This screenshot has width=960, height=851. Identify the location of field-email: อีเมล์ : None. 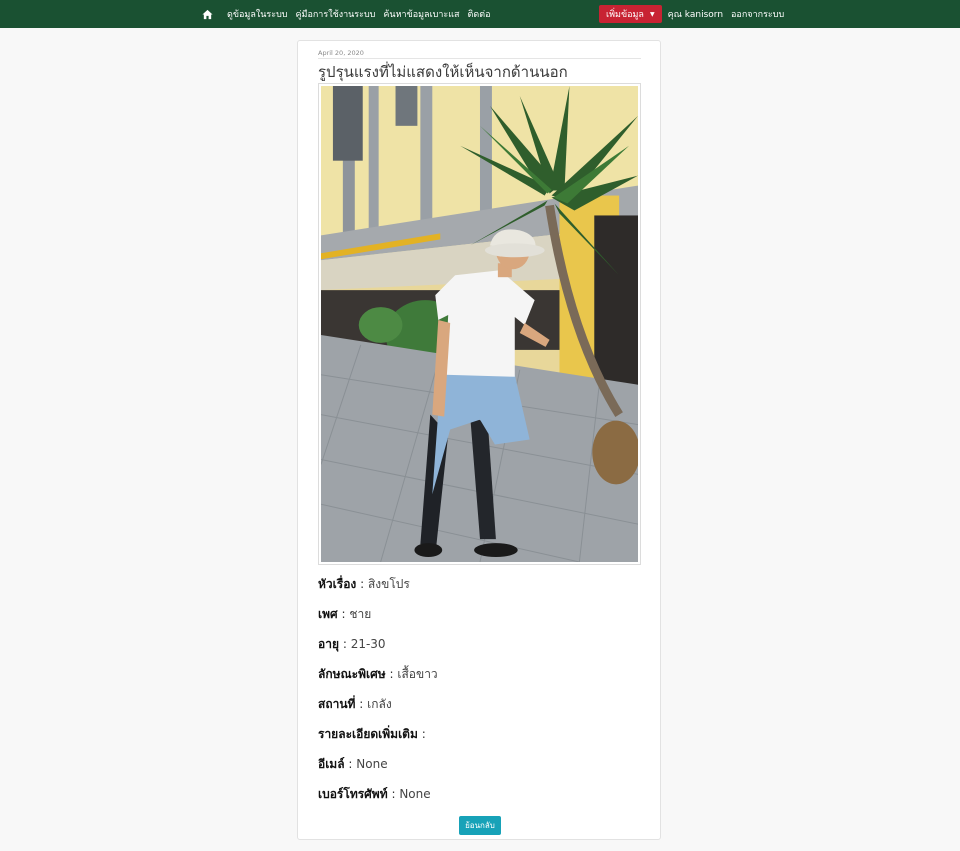
(353, 764).